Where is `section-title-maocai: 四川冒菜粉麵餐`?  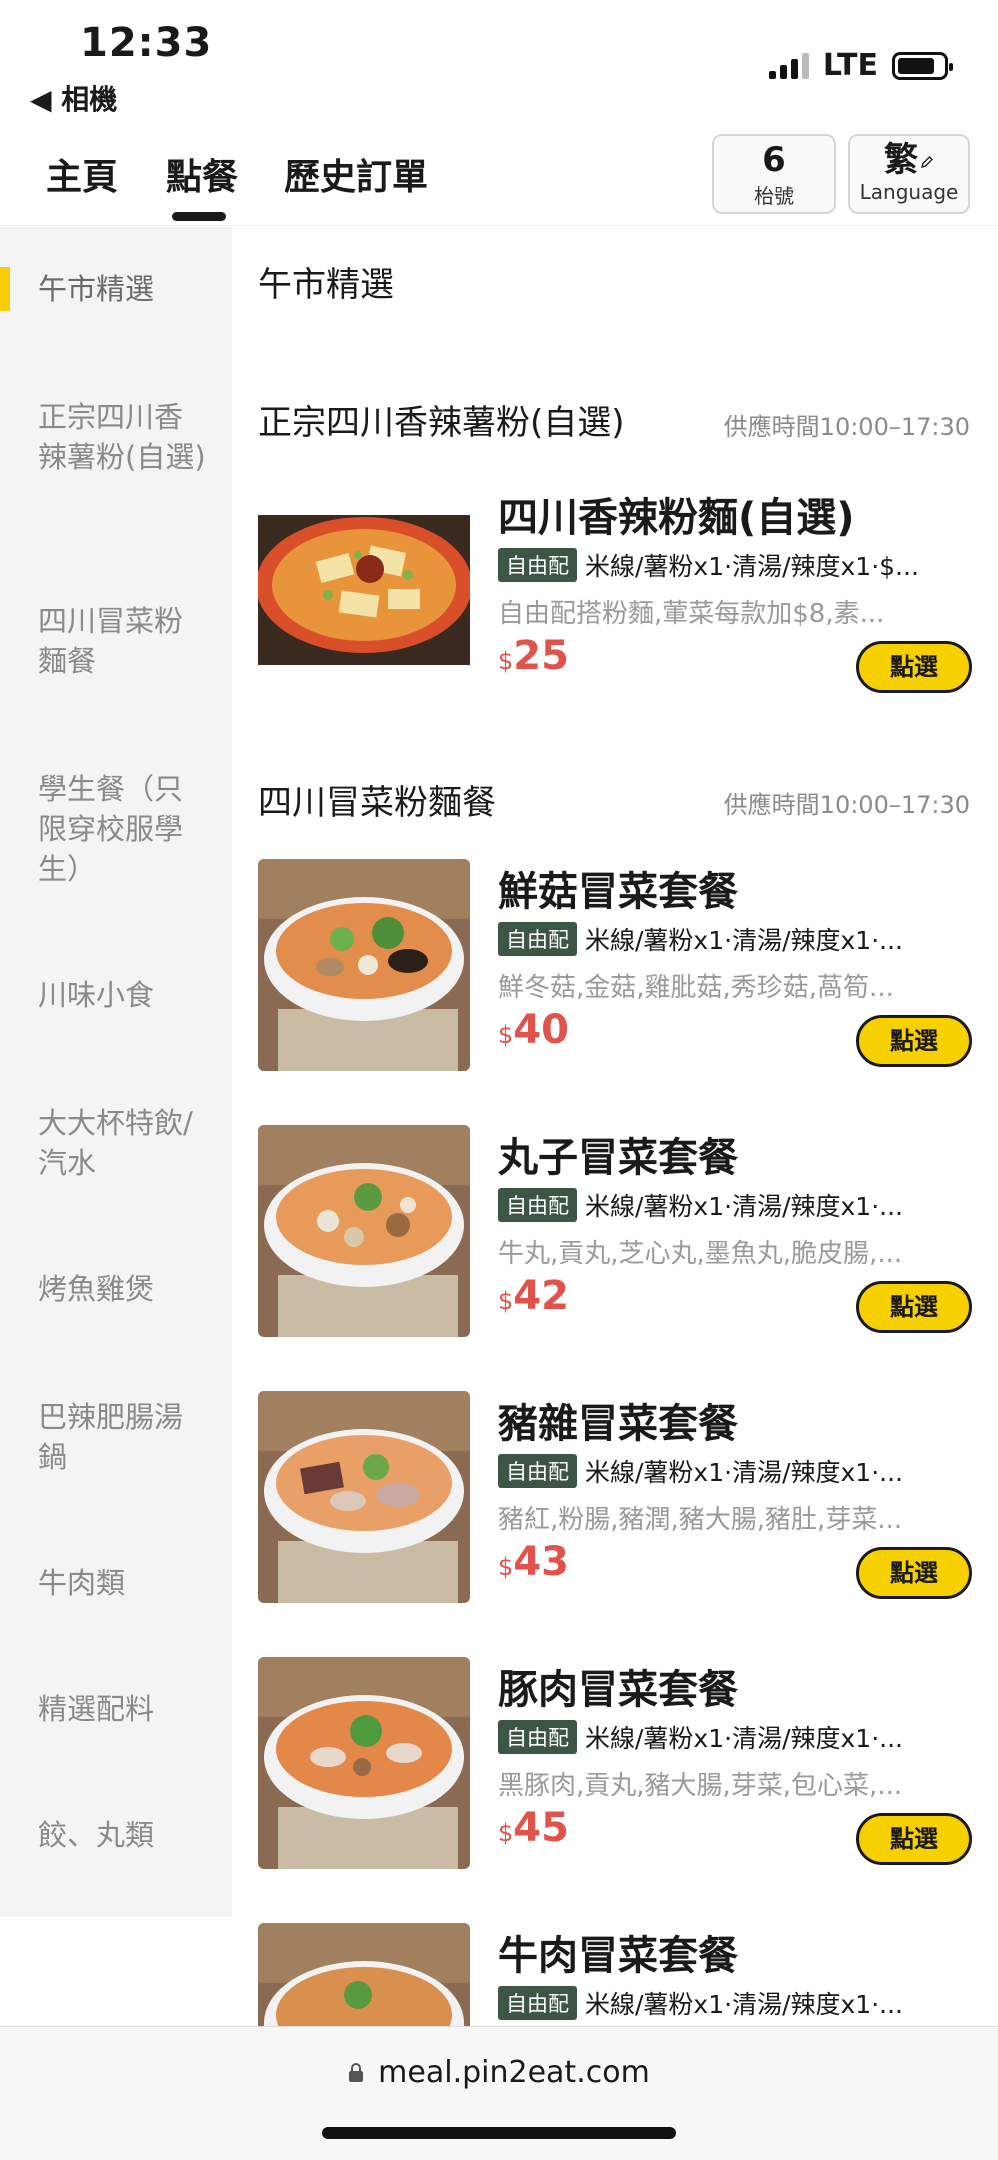
section-title-maocai: 四川冒菜粉麵餐 is located at coordinates (377, 803).